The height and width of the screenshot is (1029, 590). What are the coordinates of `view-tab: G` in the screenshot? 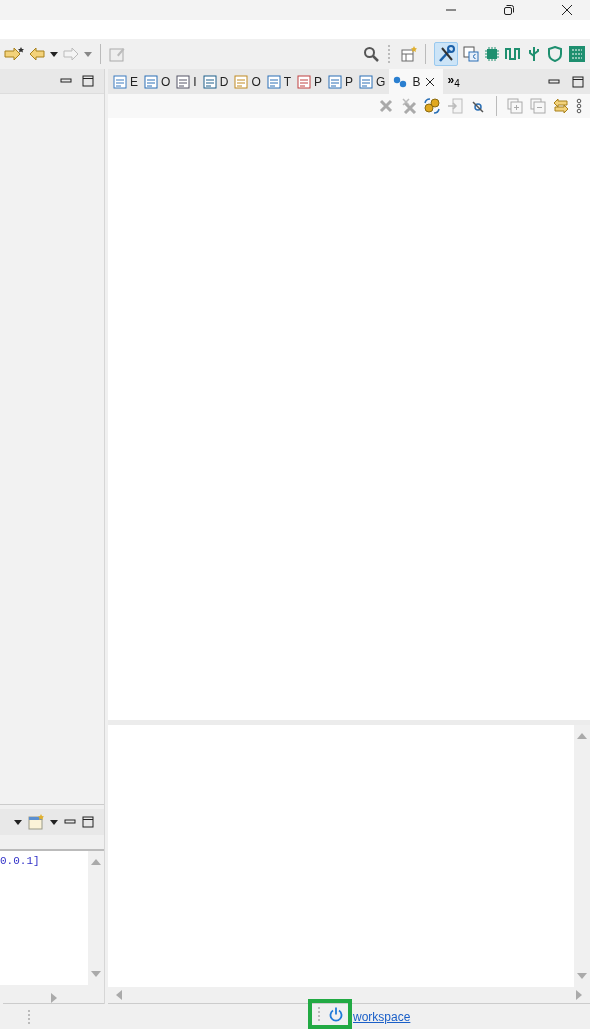 It's located at (373, 81).